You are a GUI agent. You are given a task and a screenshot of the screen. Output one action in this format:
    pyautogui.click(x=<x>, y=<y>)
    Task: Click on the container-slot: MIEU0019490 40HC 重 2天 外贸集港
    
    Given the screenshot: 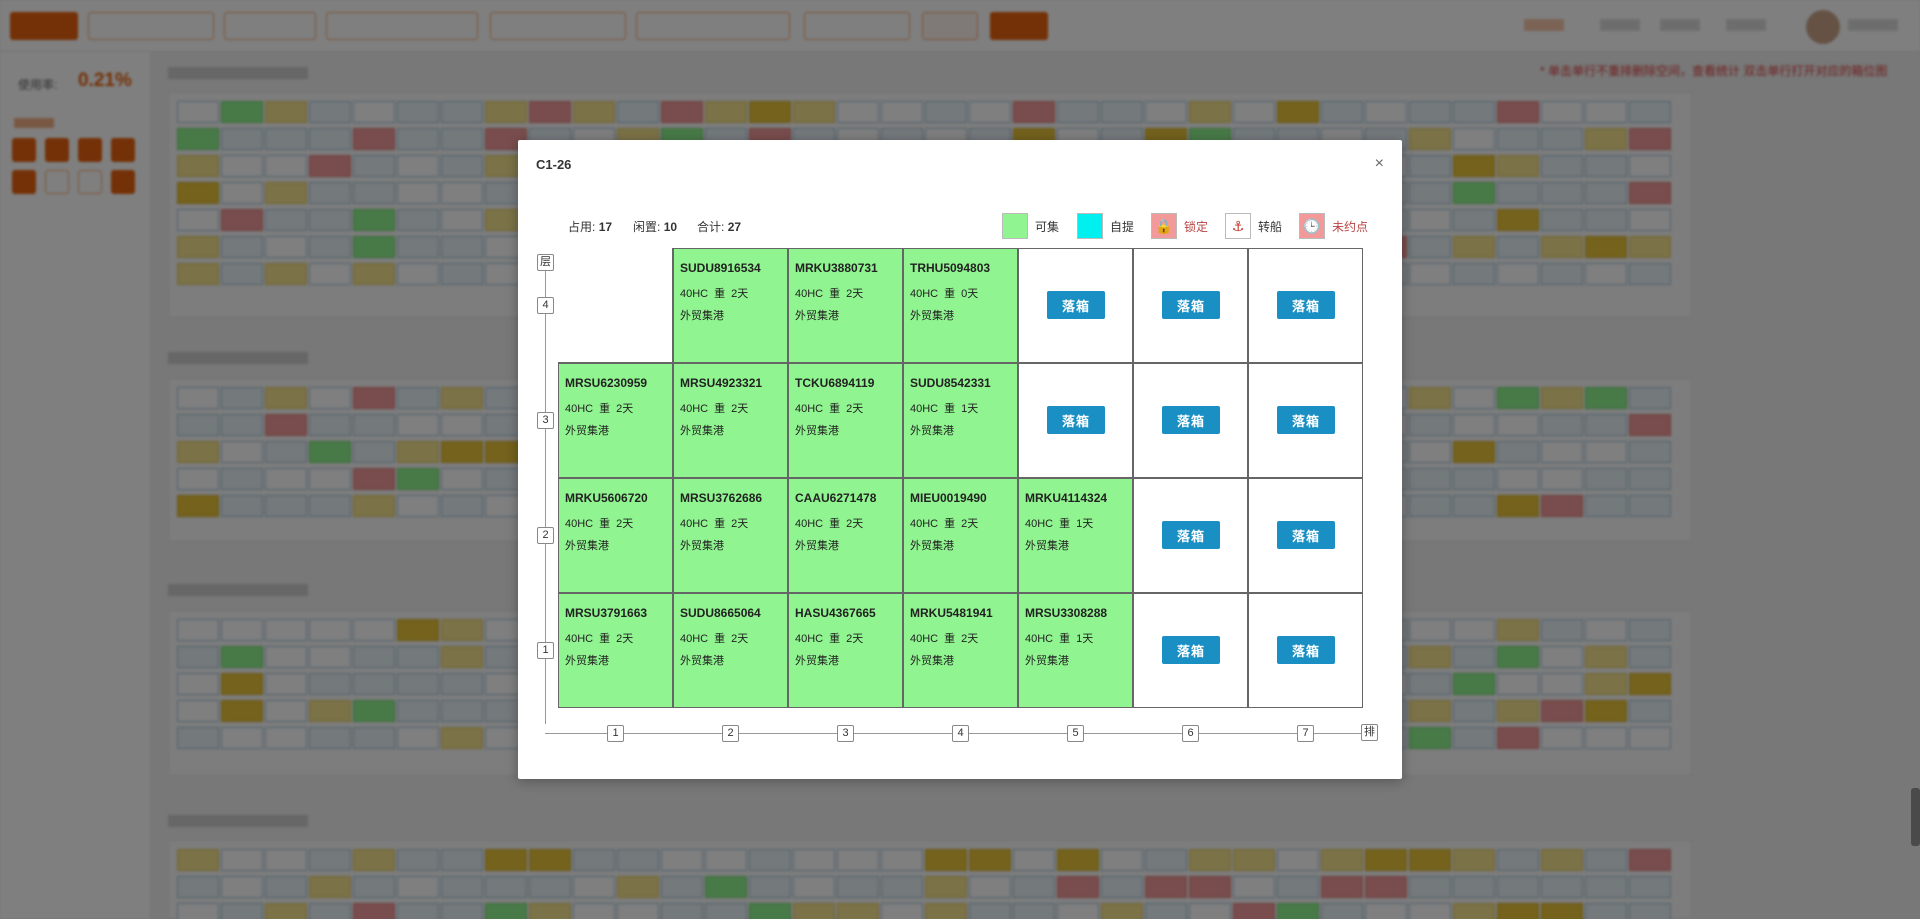 What is the action you would take?
    pyautogui.click(x=960, y=535)
    